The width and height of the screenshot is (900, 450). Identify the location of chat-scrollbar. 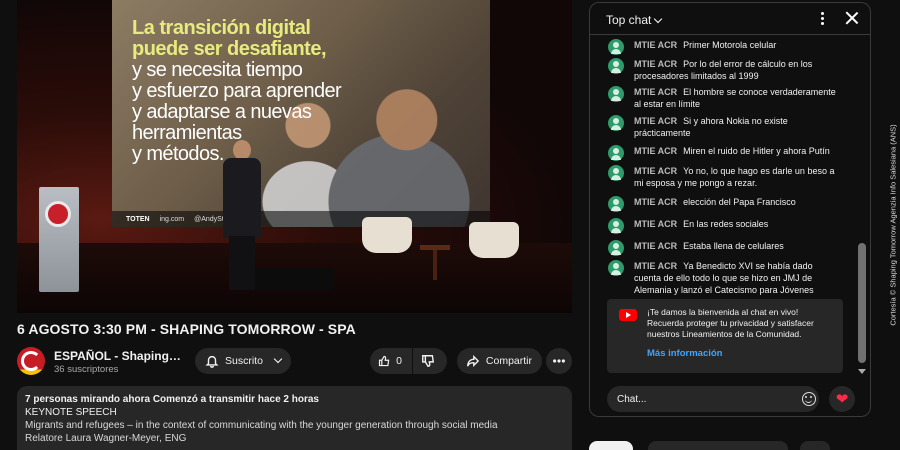
(862, 303).